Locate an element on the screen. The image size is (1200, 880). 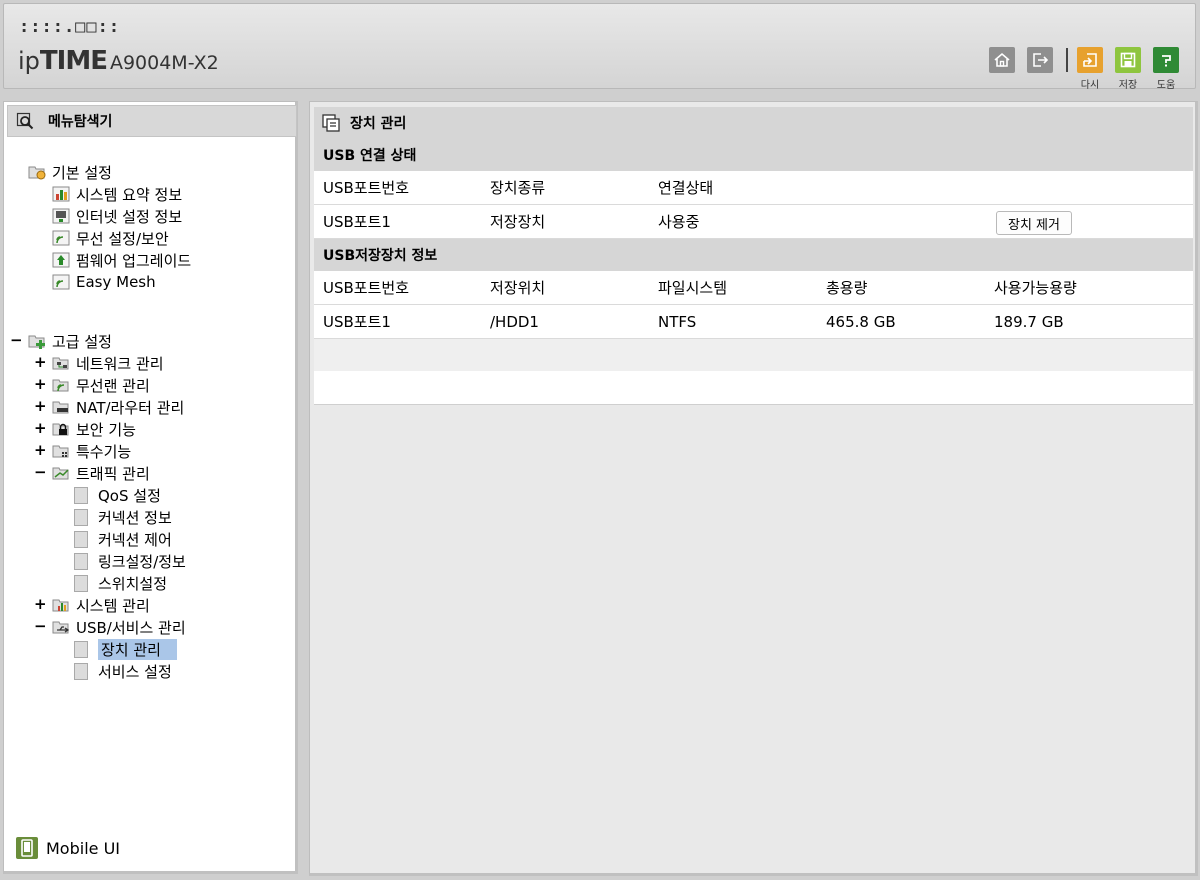
help-label: 도움 is located at coordinates (1166, 85).